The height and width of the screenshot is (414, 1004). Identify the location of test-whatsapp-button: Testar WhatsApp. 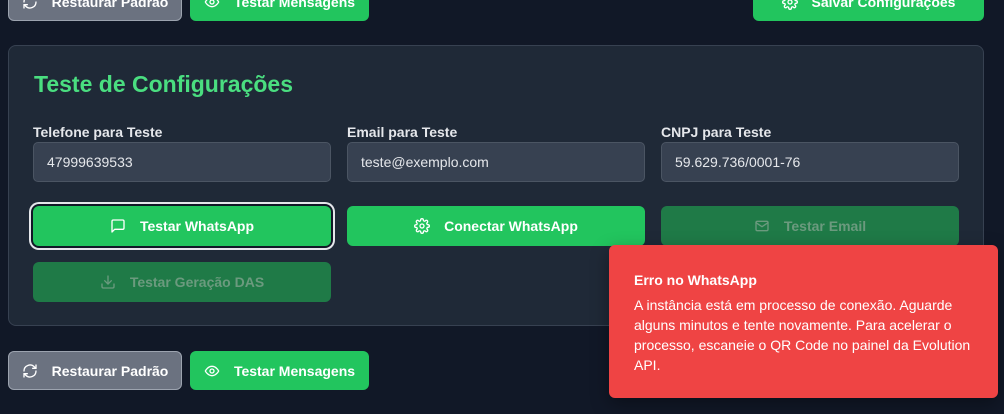
(182, 226).